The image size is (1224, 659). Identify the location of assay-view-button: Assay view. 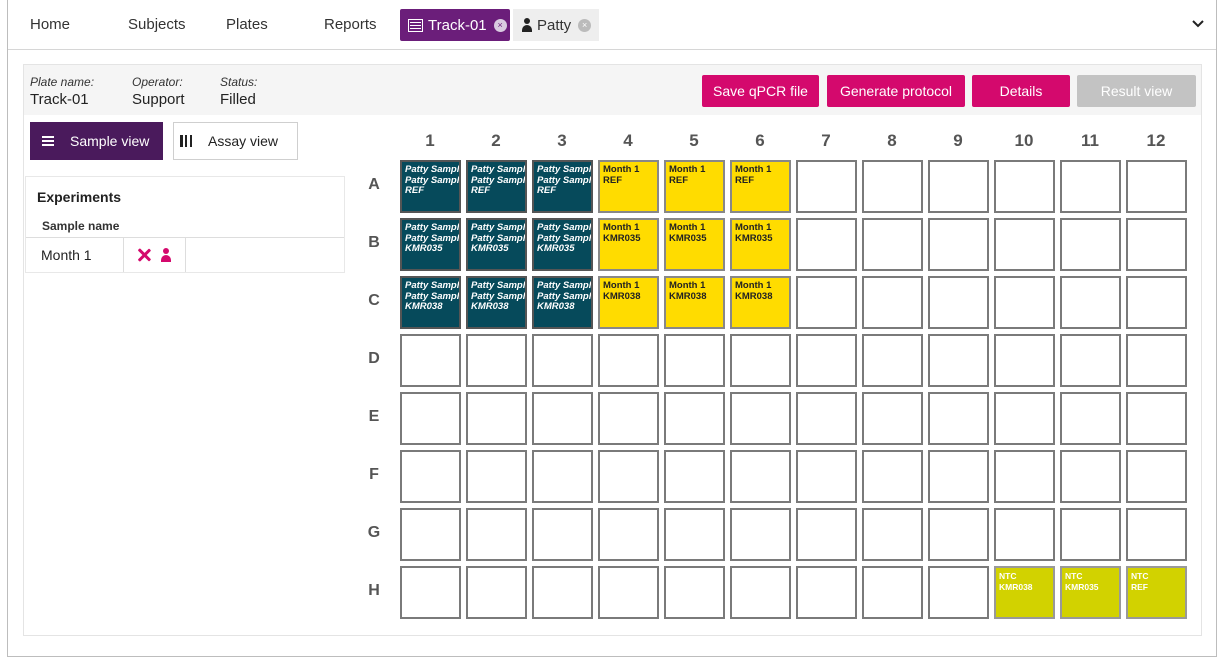
(235, 141).